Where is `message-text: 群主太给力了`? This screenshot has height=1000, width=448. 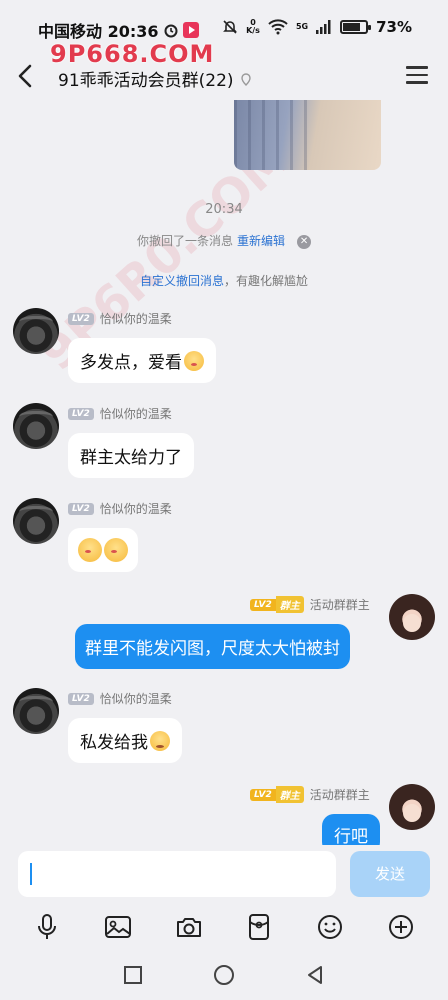
message-text: 群主太给力了 is located at coordinates (131, 458).